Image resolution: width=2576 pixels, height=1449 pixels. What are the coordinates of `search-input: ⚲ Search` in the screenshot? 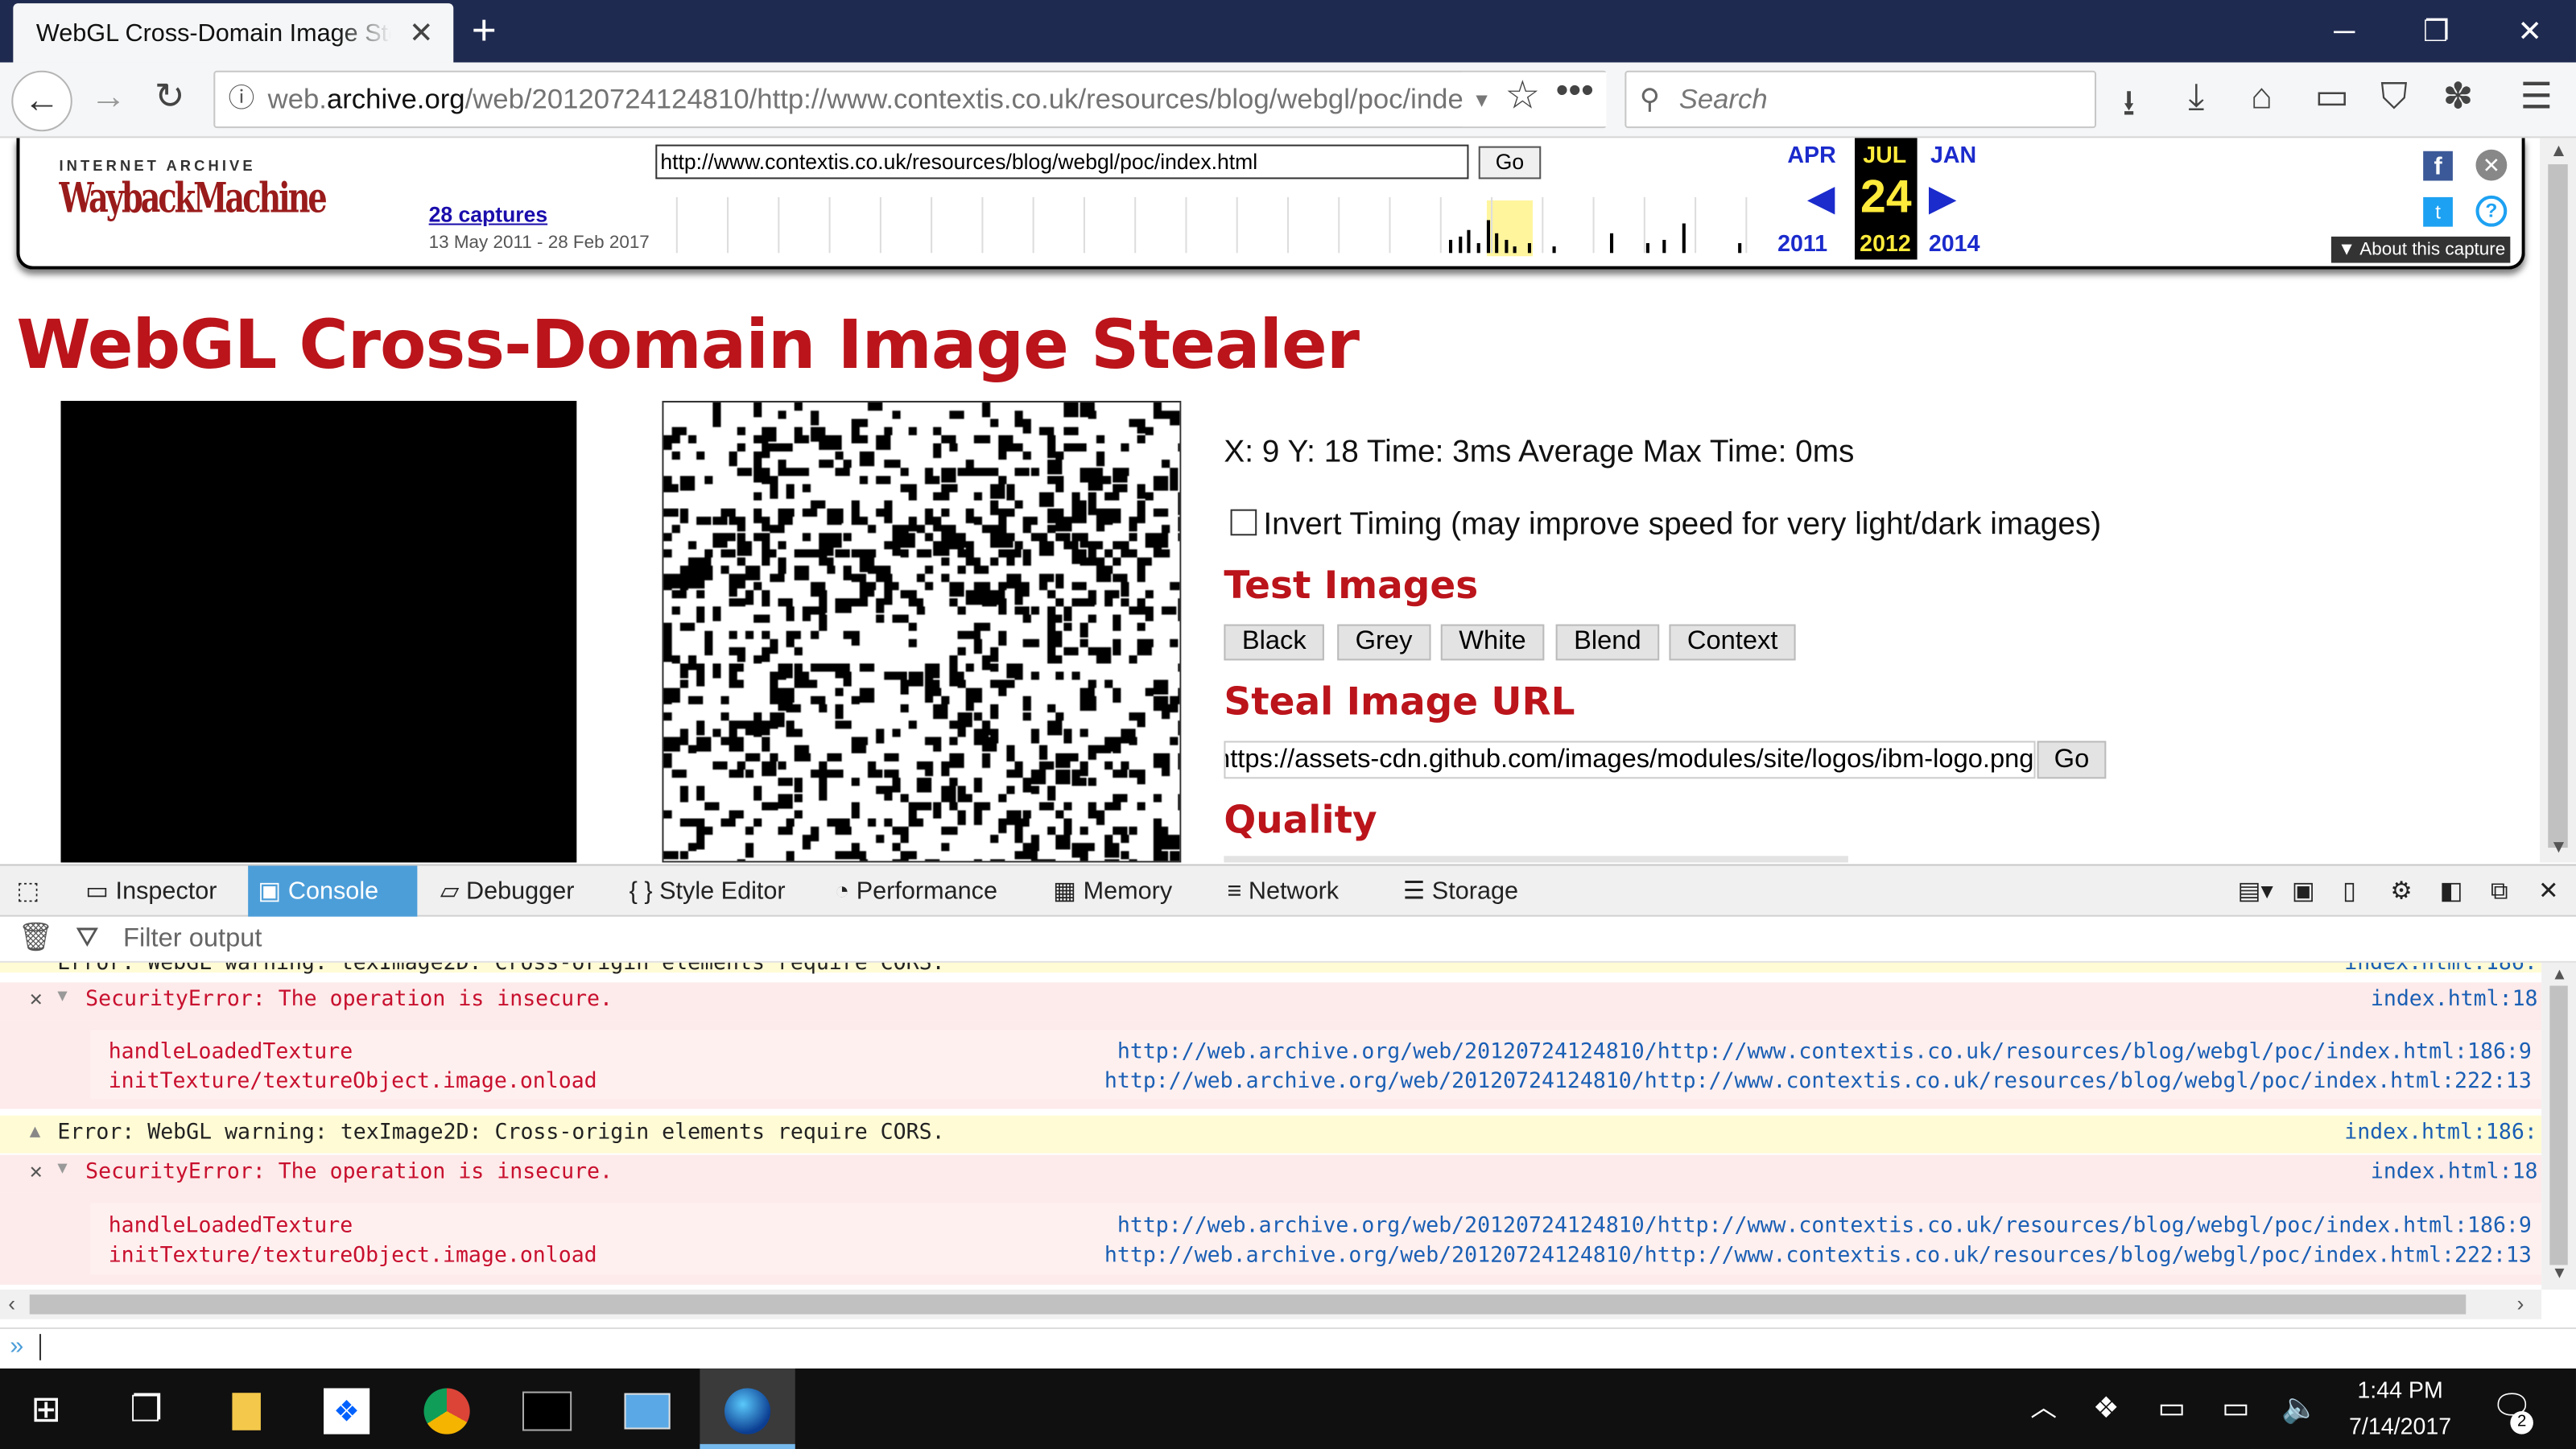 It's located at (1860, 99).